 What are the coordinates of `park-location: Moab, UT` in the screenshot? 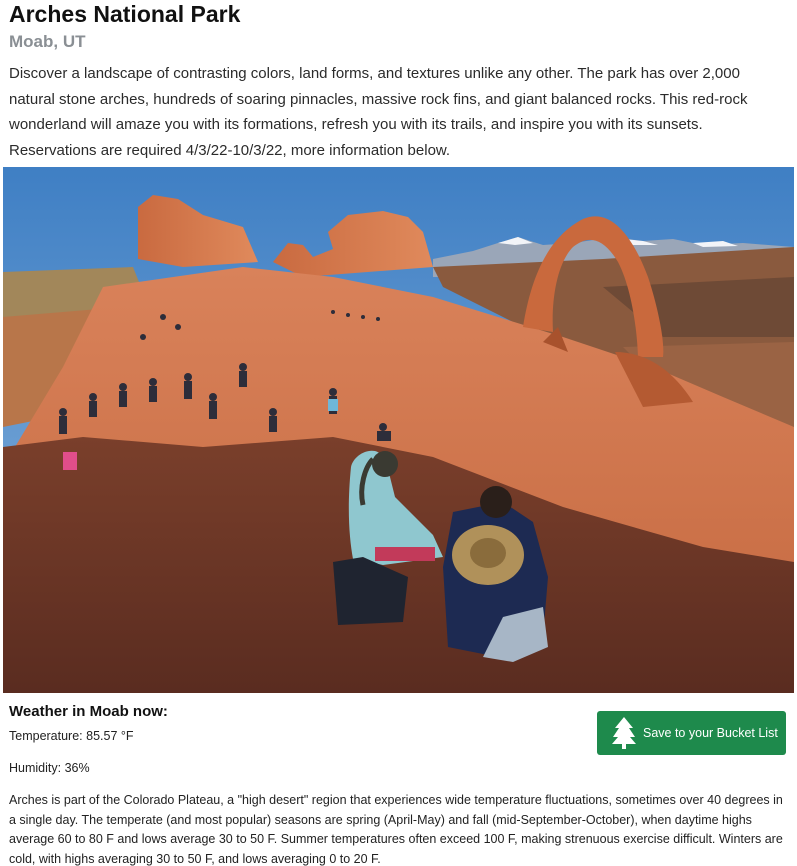 It's located at (47, 41).